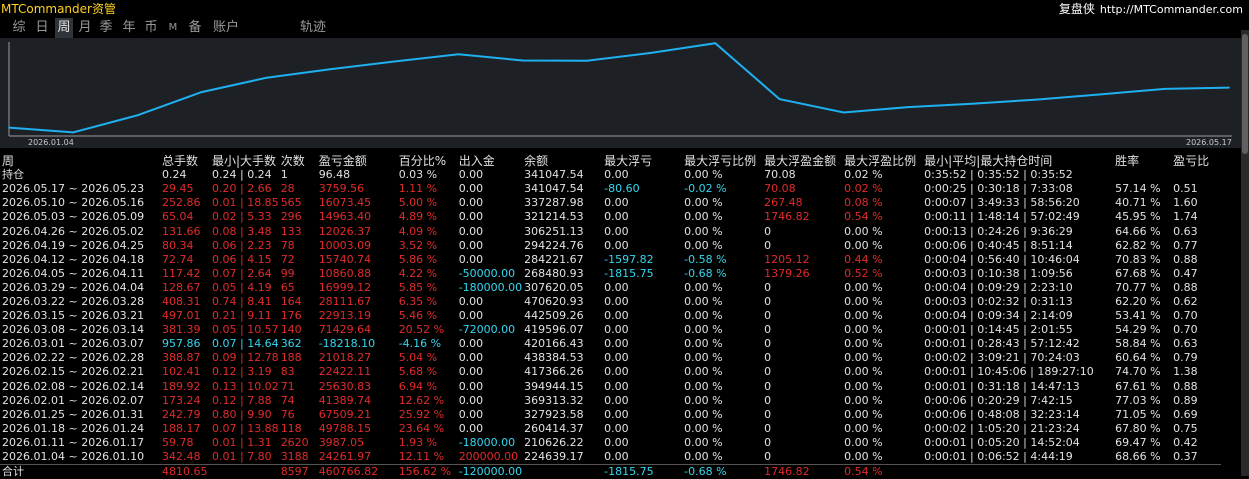  Describe the element at coordinates (1171, 9) in the screenshot. I see `link-url: http://MTCommander.com` at that location.